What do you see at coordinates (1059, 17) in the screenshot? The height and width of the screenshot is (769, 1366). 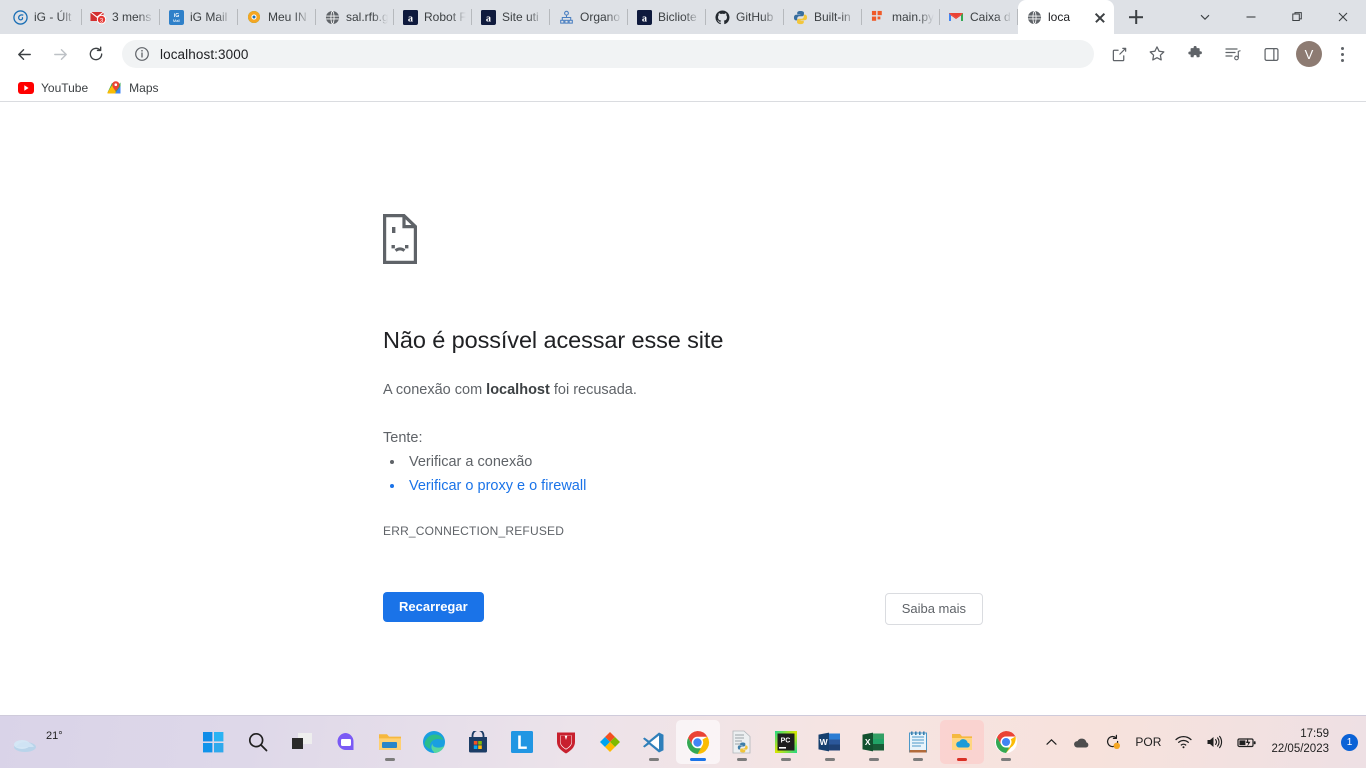 I see `tab-title: loca` at bounding box center [1059, 17].